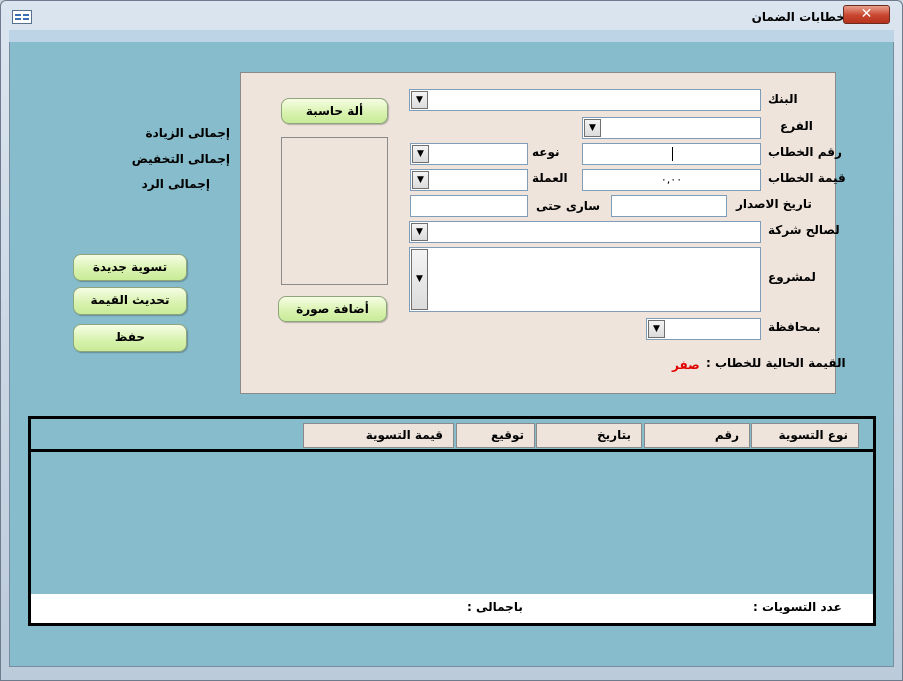 The height and width of the screenshot is (681, 903). What do you see at coordinates (669, 206) in the screenshot?
I see `issue-date-input` at bounding box center [669, 206].